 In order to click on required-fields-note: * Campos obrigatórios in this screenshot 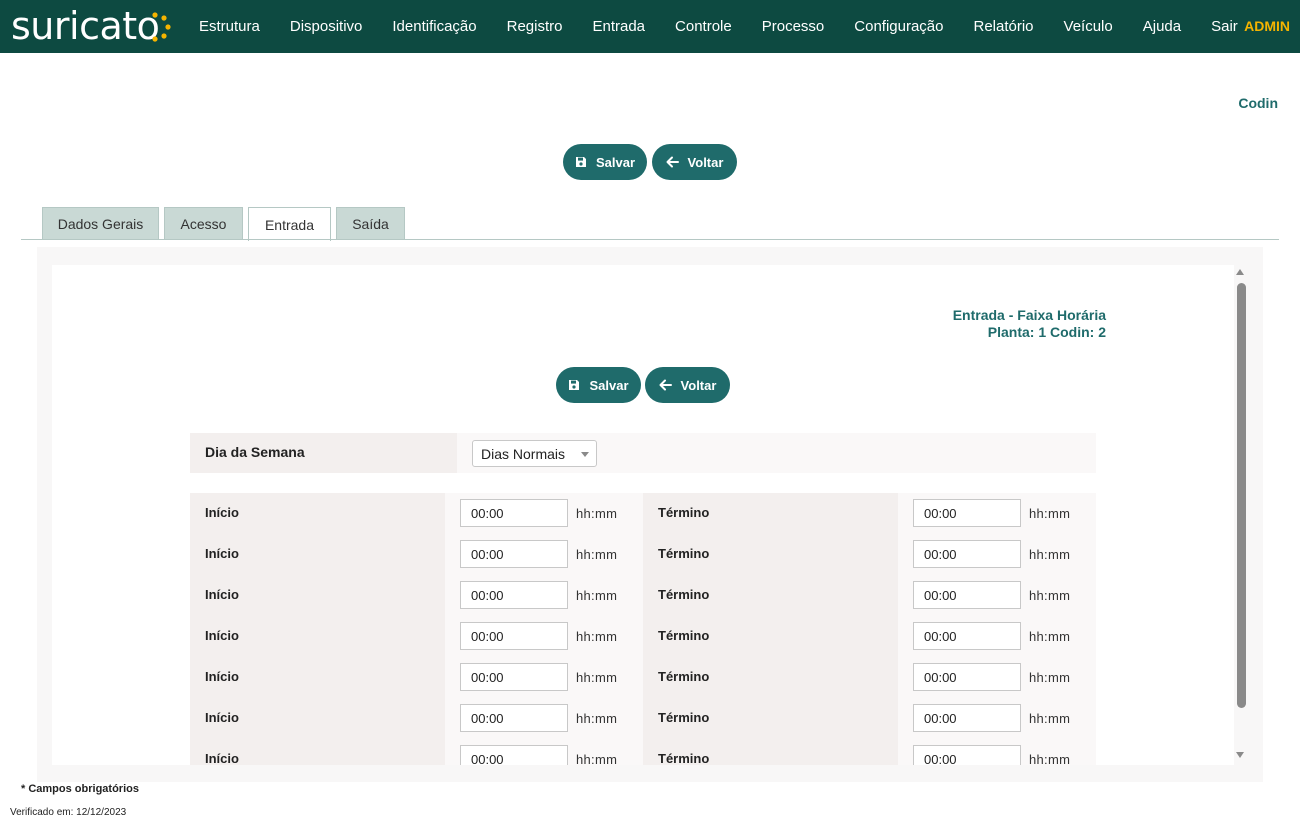, I will do `click(80, 789)`.